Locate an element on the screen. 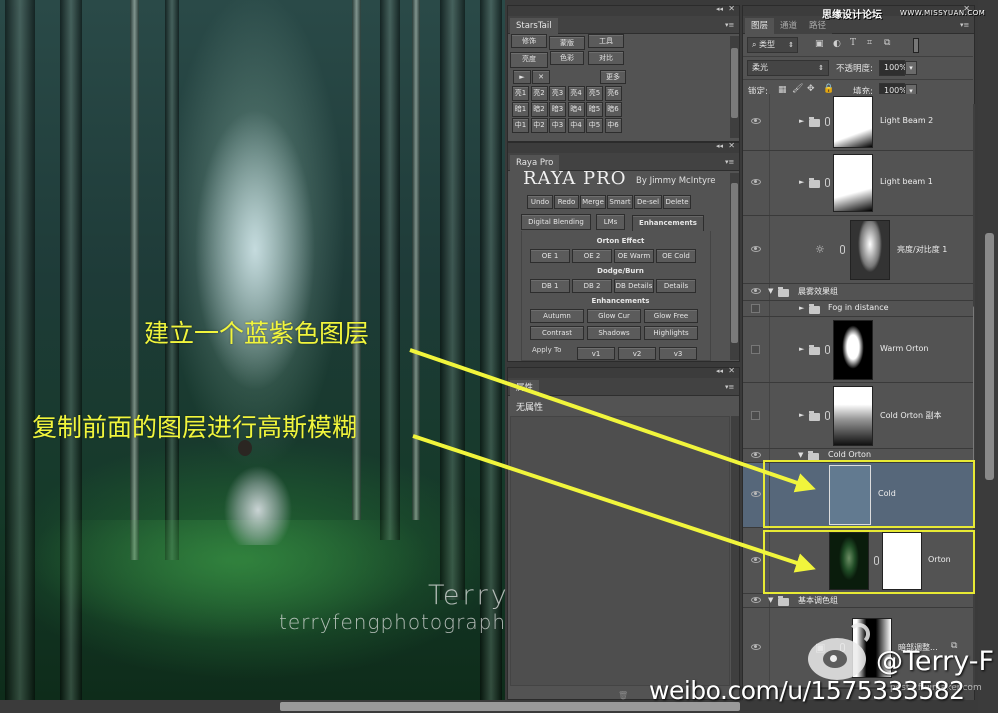  starstail-preset-button: 亮2 is located at coordinates (539, 93).